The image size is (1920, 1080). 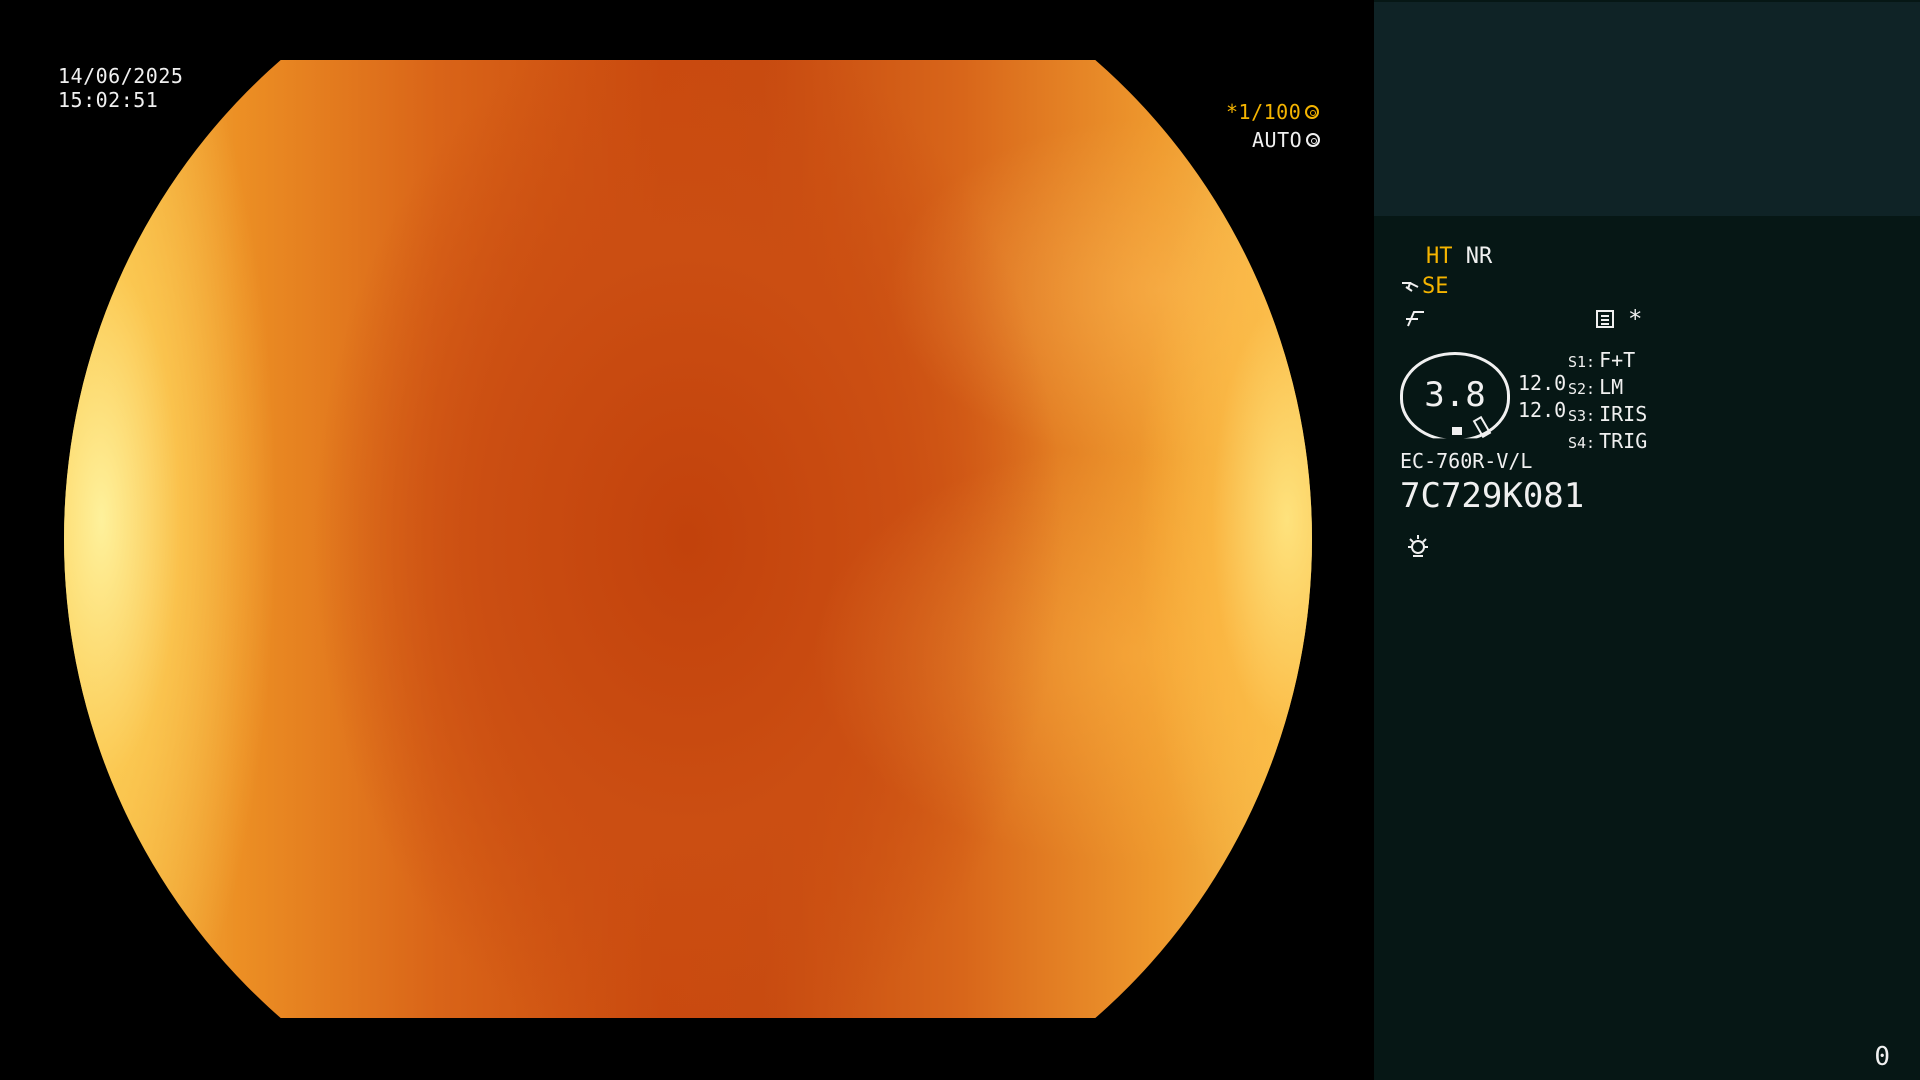 I want to click on gauge-side-values: 12.0 12.0, so click(x=1542, y=397).